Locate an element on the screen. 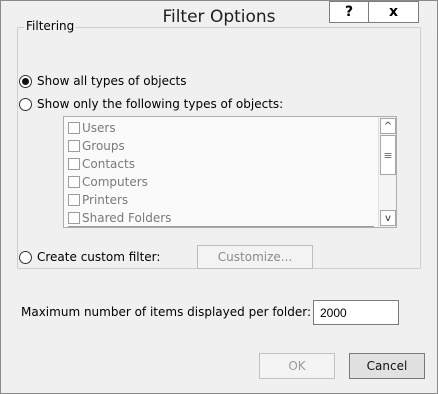 This screenshot has width=438, height=394. help-icon: ? is located at coordinates (349, 12).